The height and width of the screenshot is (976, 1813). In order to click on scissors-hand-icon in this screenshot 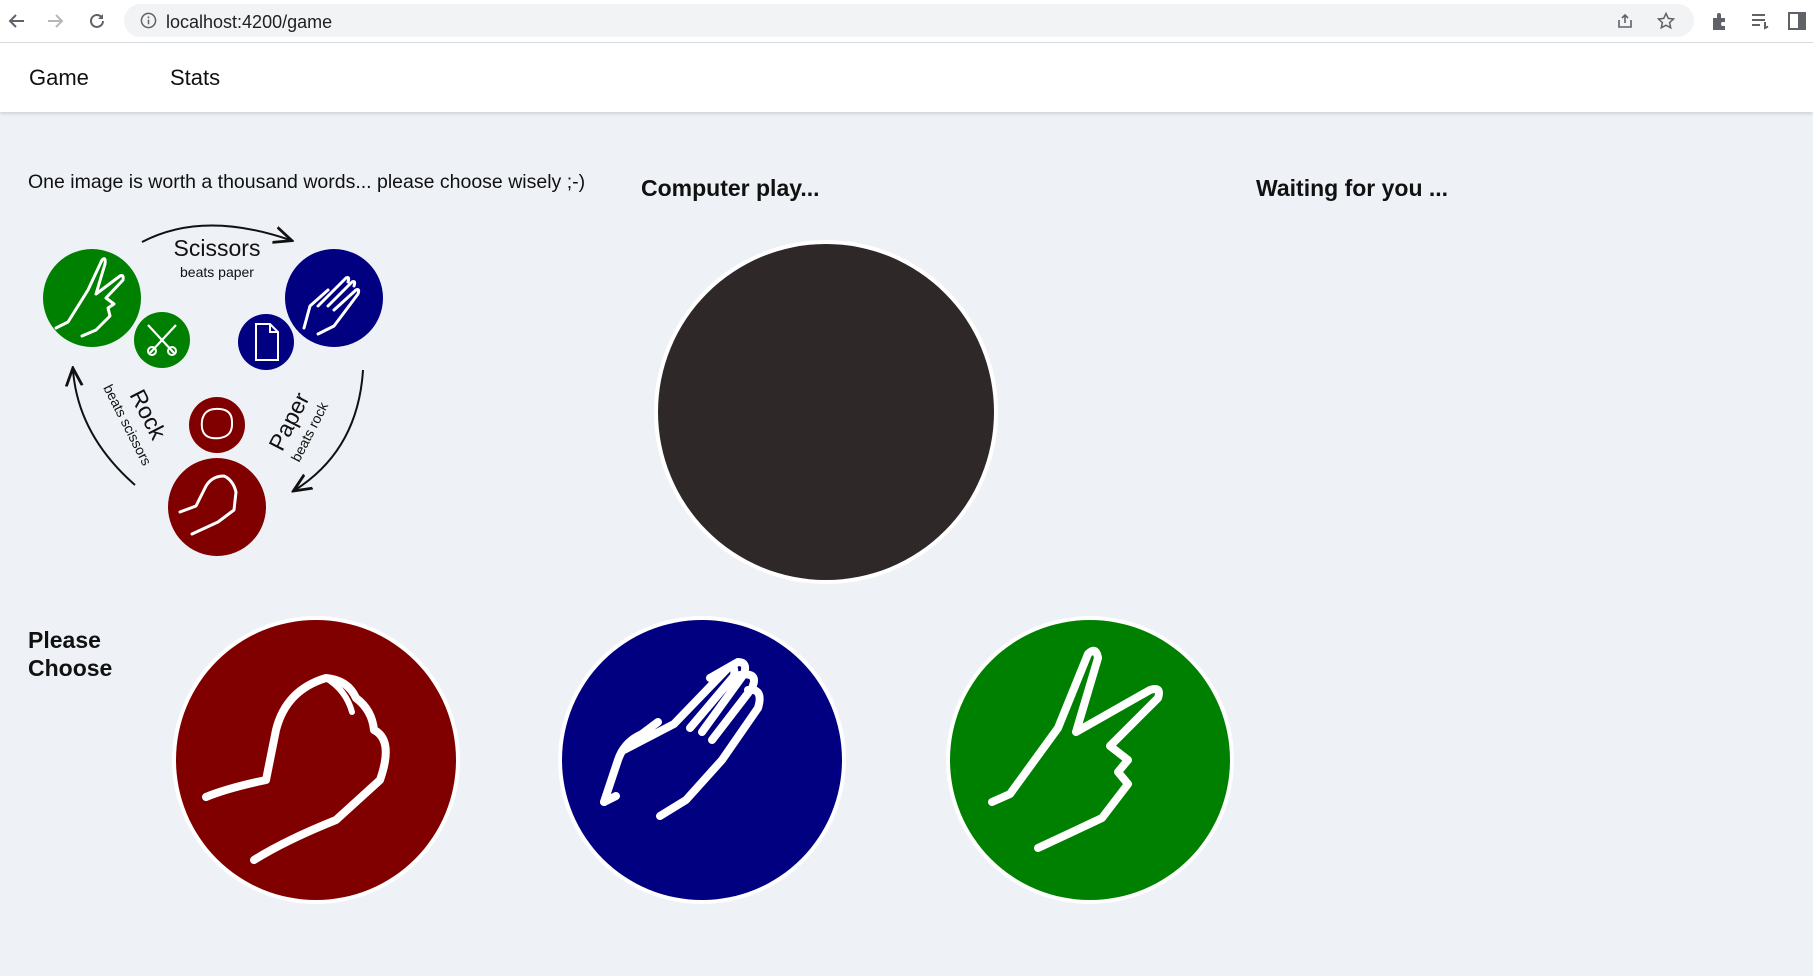, I will do `click(1075, 749)`.